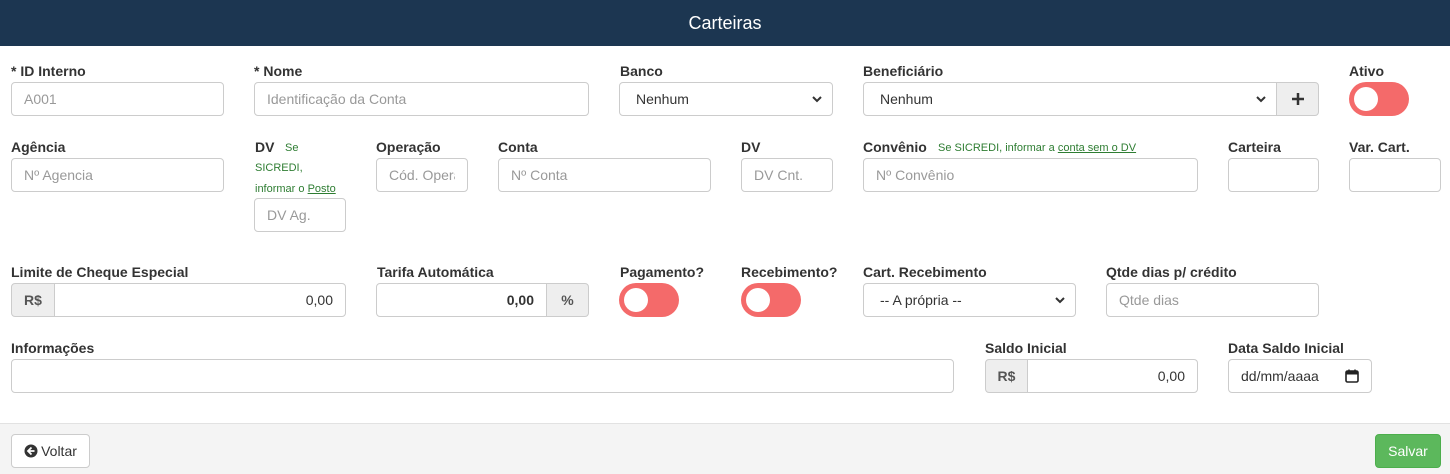 This screenshot has height=474, width=1450. Describe the element at coordinates (435, 272) in the screenshot. I see `tarifa-label: Tarifa Automática` at that location.